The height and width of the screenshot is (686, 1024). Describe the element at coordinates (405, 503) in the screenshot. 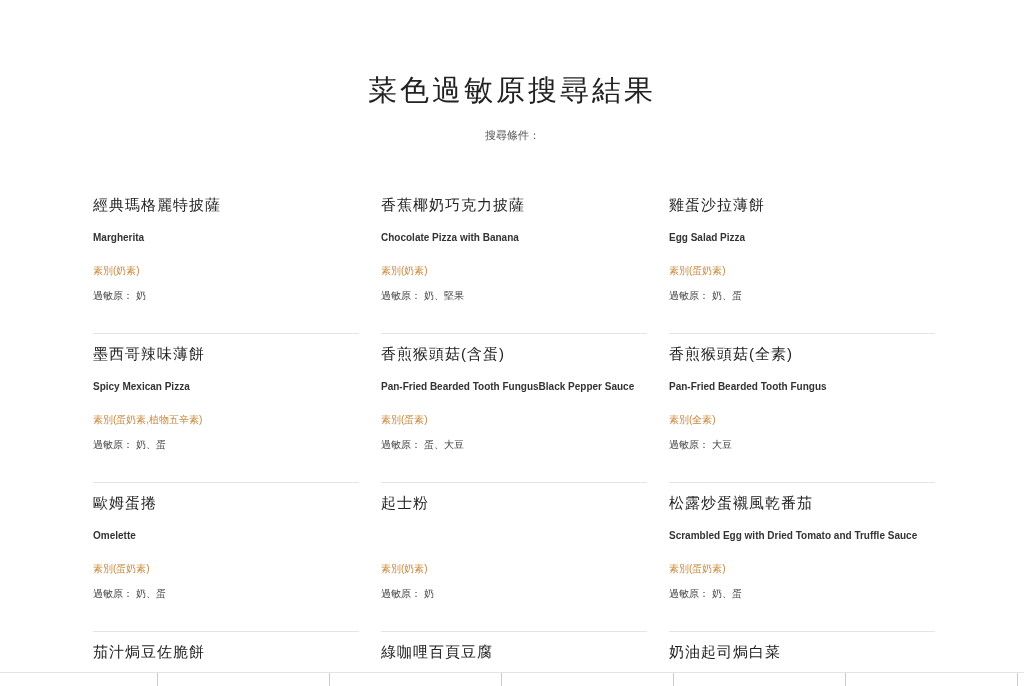

I see `dish-name: 起士粉` at that location.